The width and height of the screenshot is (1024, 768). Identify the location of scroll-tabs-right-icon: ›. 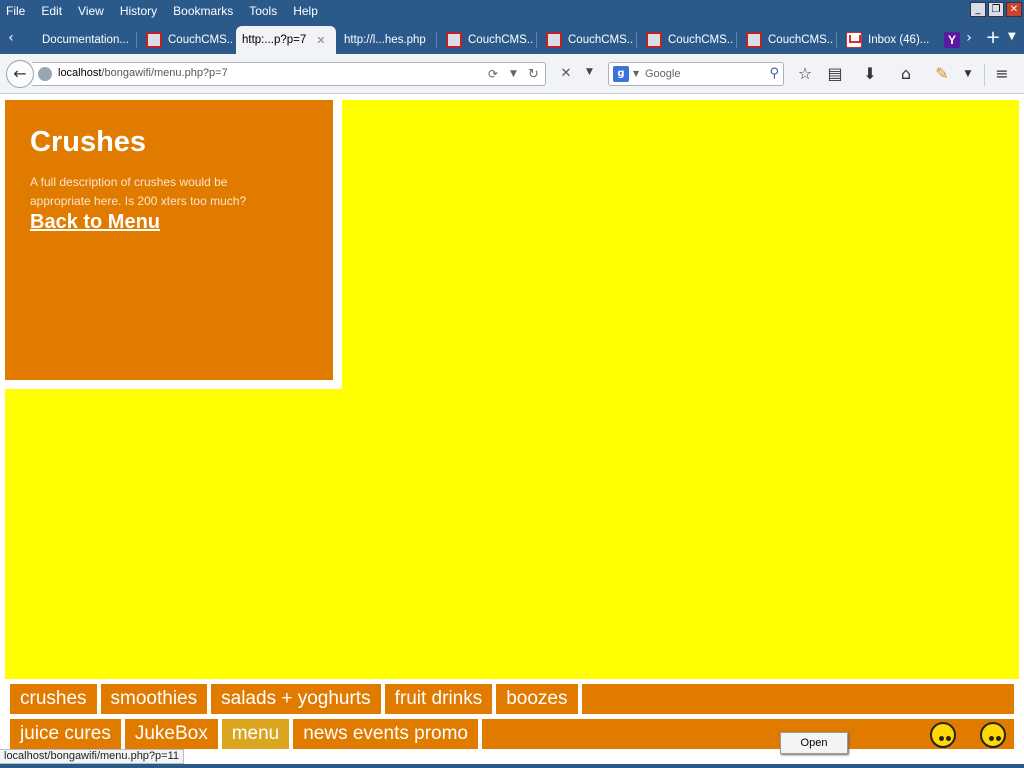
(969, 38).